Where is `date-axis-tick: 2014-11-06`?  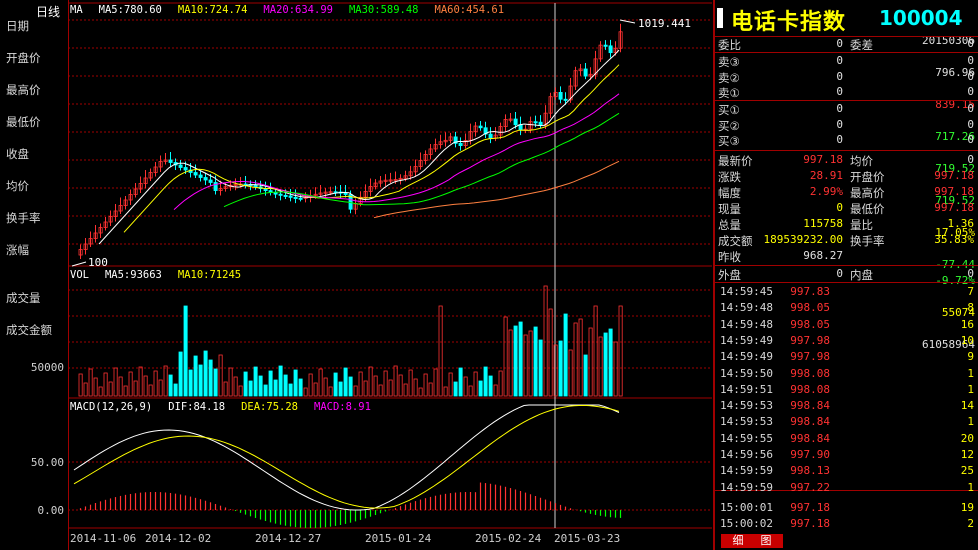
date-axis-tick: 2014-11-06 is located at coordinates (103, 538).